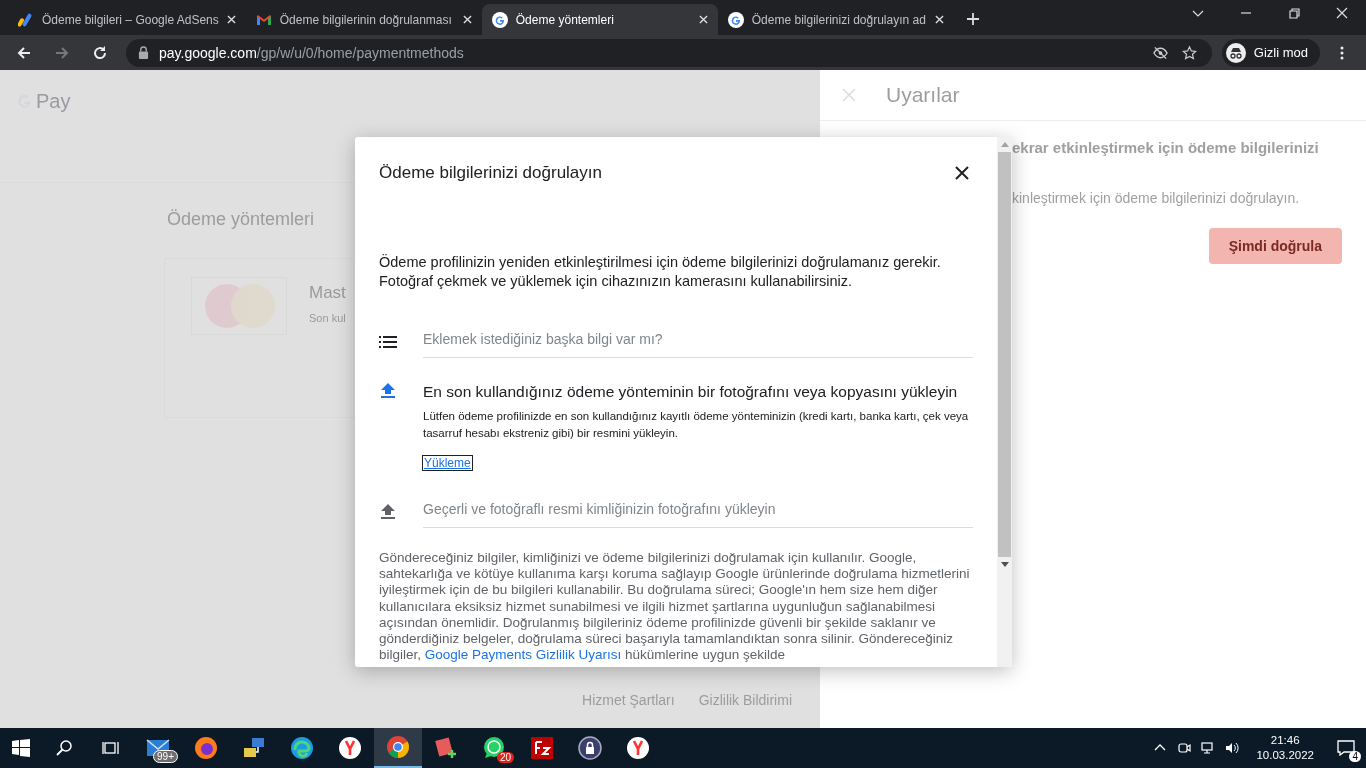 The height and width of the screenshot is (768, 1366). I want to click on url-path: /gp/w/u/0/home/paymentmethods, so click(360, 52).